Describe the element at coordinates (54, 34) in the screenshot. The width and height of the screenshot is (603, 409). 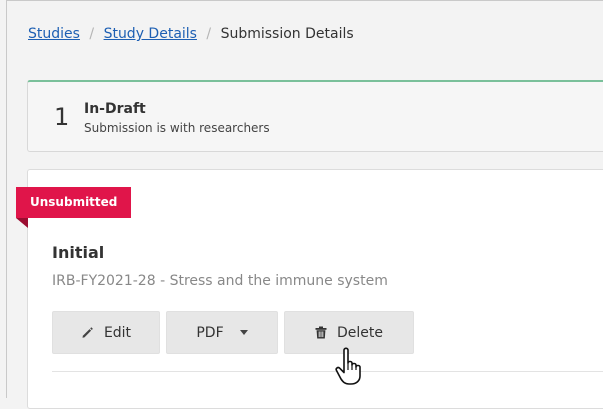
I see `breadcrumb-link-studies: Studies` at that location.